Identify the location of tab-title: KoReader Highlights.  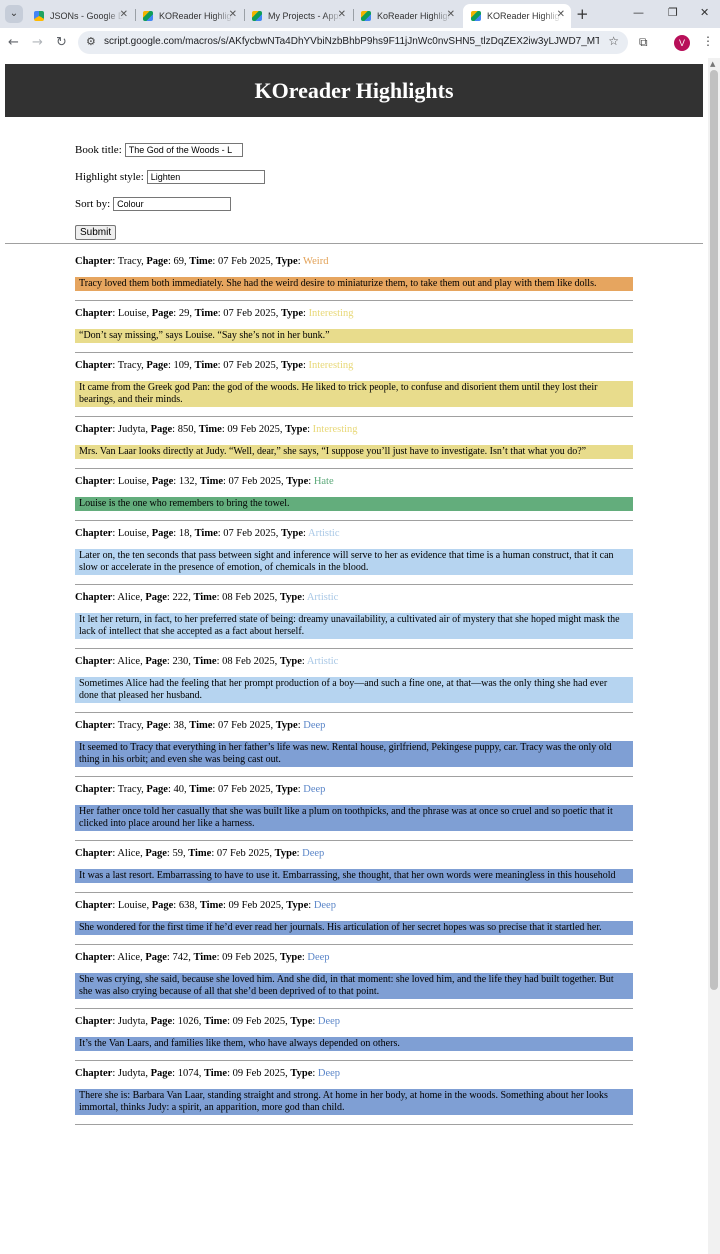
(414, 16).